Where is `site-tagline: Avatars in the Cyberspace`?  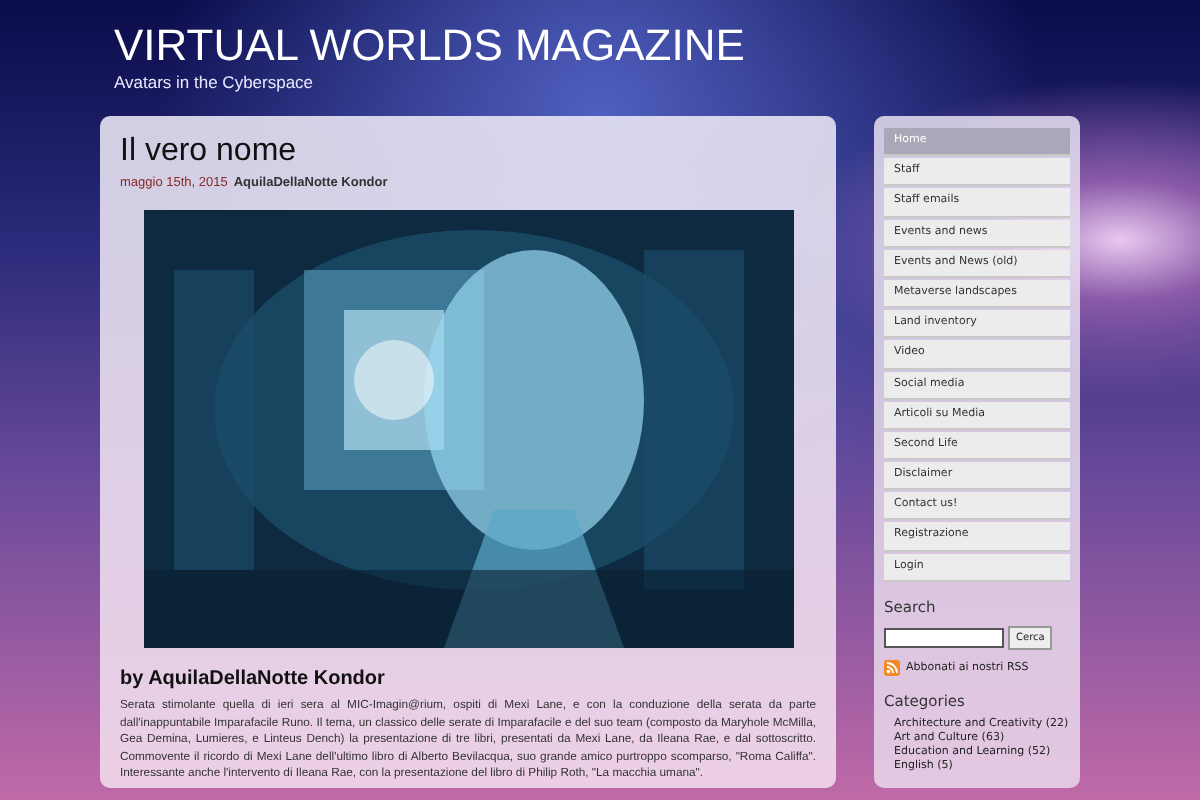 site-tagline: Avatars in the Cyberspace is located at coordinates (215, 82).